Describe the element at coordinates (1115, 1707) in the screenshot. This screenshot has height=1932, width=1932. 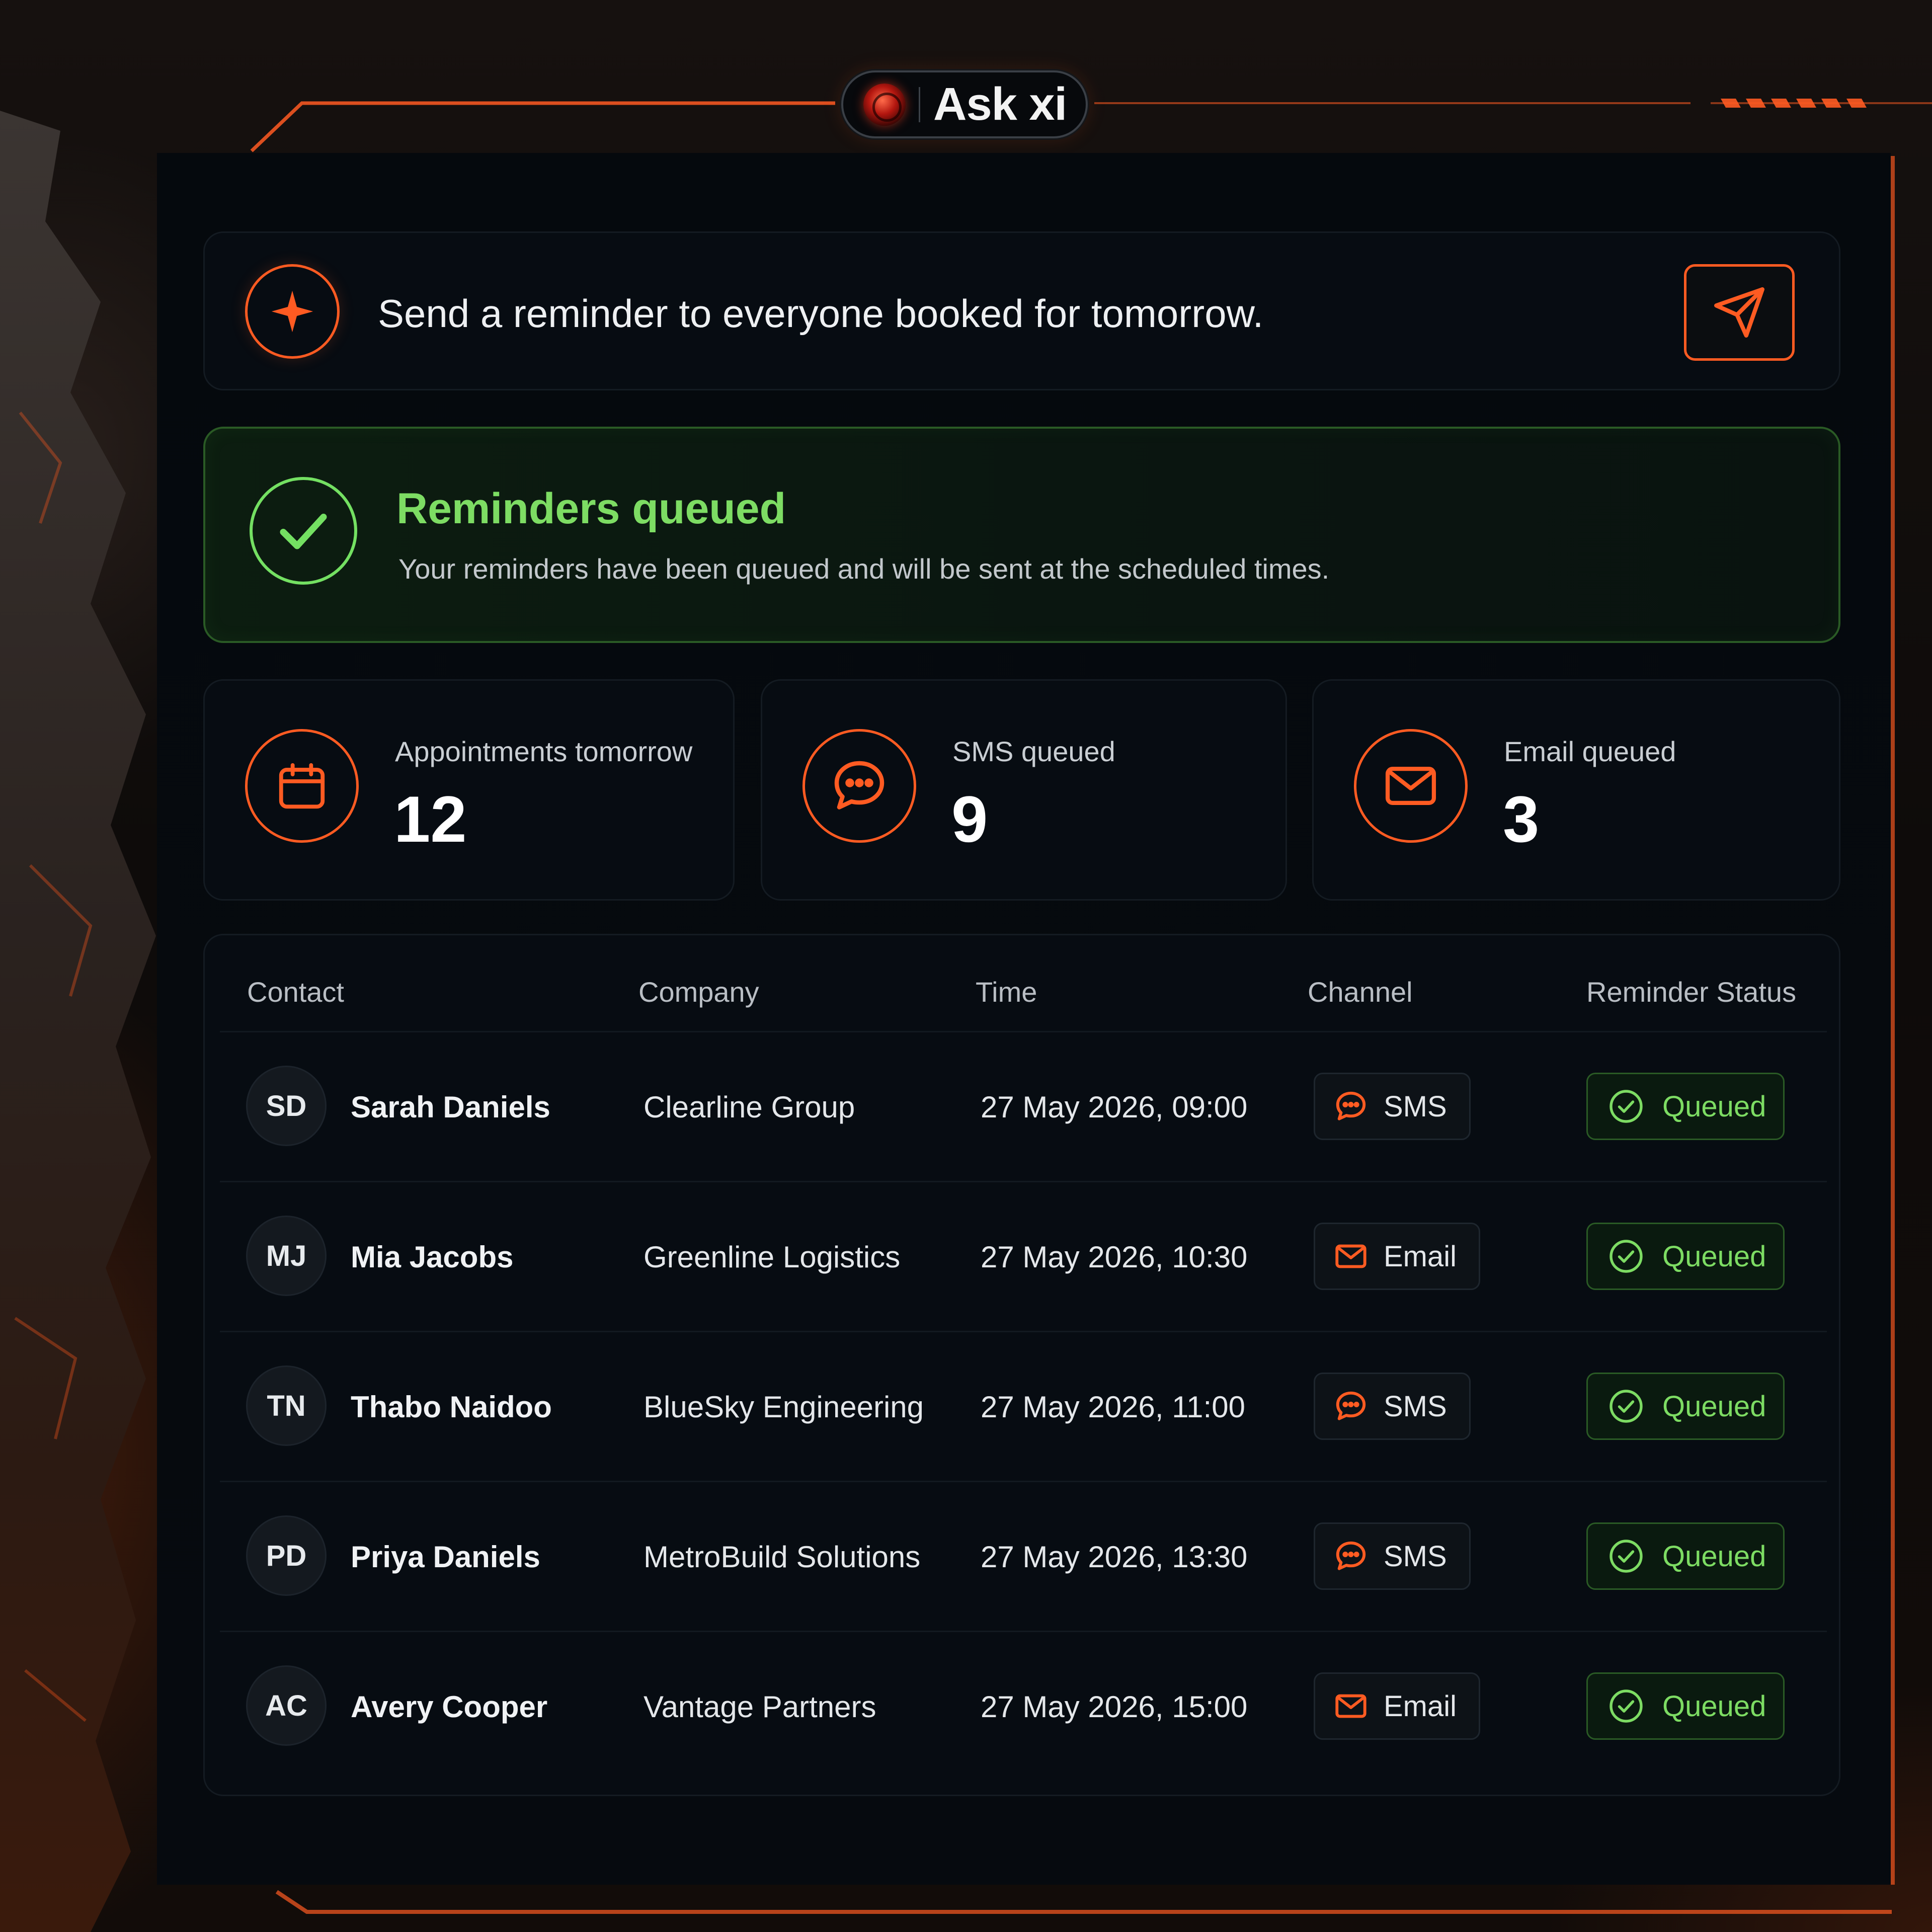
I see `appointment-time: 27 May 2026, 15:00` at that location.